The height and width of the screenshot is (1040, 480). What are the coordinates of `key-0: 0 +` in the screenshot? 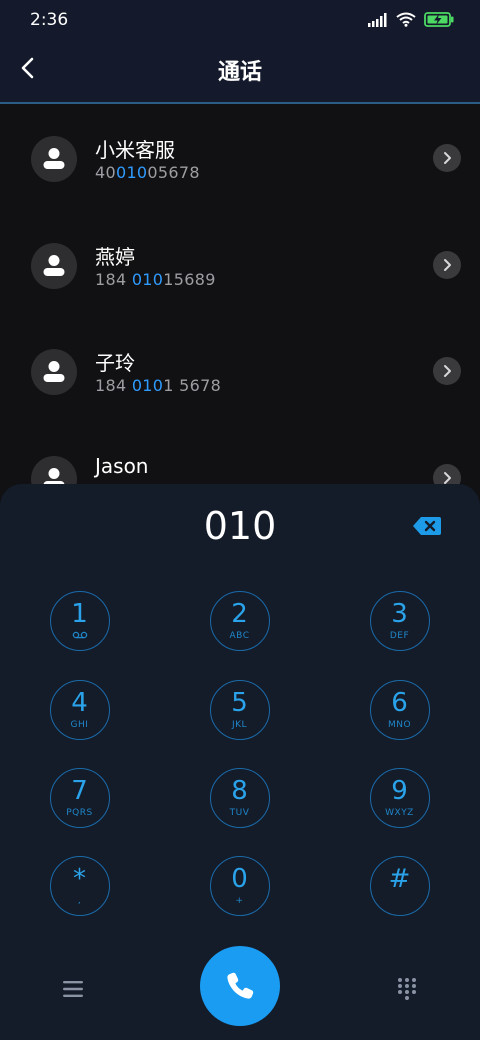 It's located at (240, 886).